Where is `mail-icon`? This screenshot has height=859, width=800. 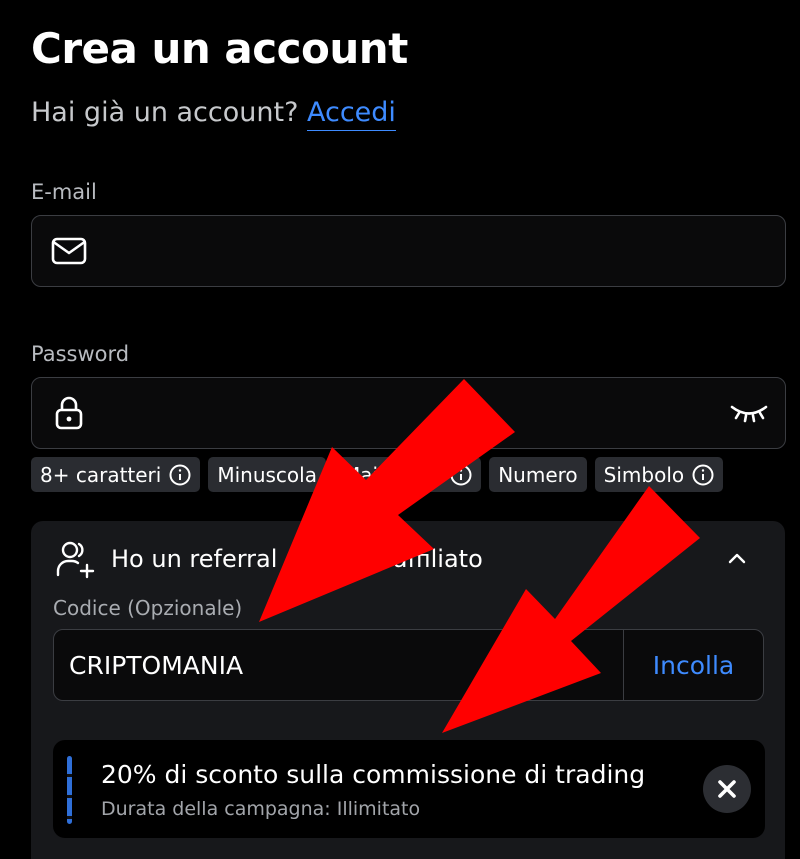
mail-icon is located at coordinates (69, 251).